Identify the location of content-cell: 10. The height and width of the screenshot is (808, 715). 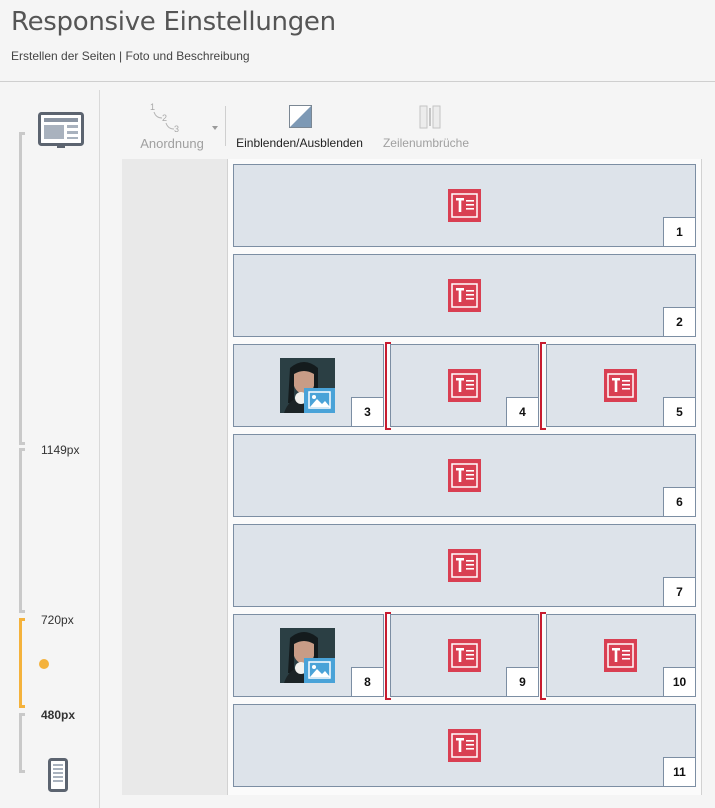
(621, 655).